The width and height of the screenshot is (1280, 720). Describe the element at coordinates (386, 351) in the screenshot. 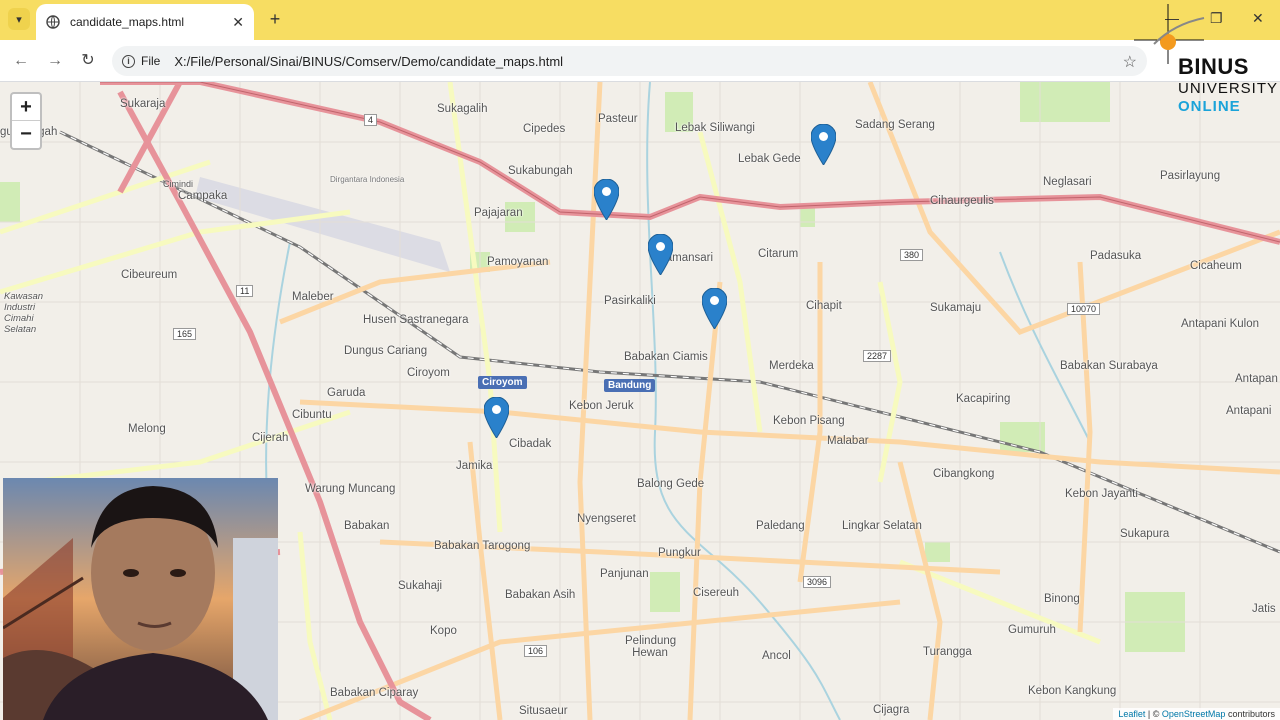

I see `place-label: Dungus Cariang` at that location.